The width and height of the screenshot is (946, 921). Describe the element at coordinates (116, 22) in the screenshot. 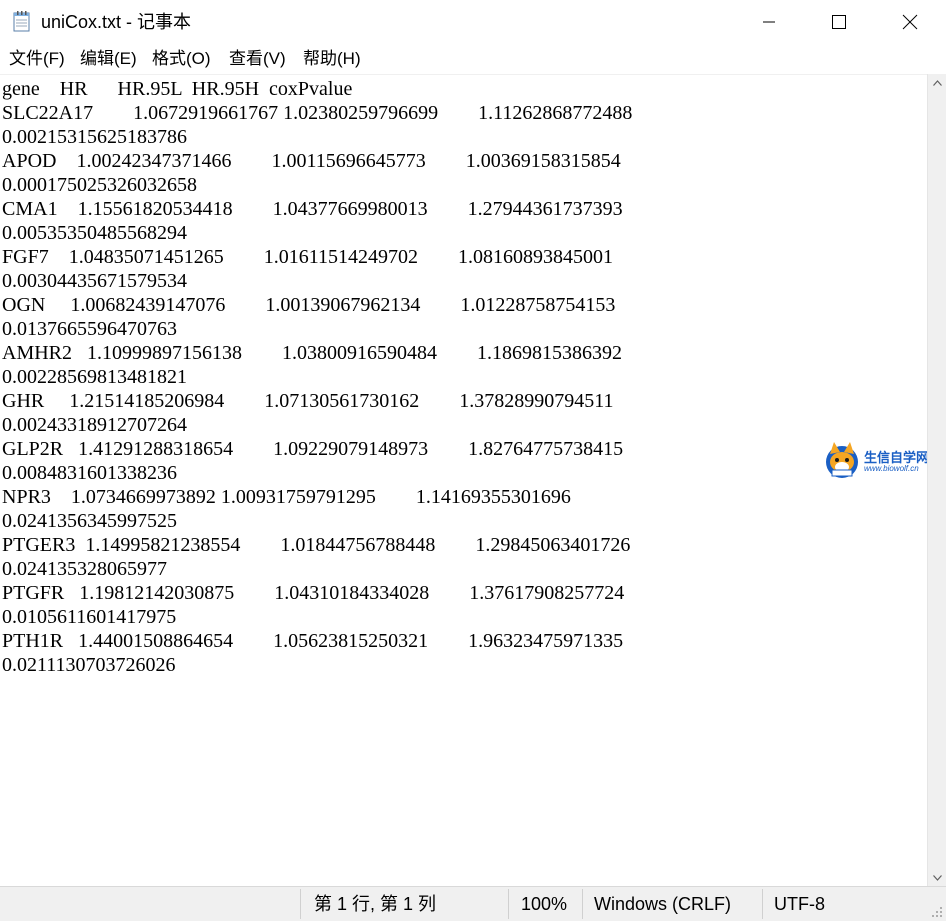

I see `window-title: uniCox.txt - 记事本` at that location.